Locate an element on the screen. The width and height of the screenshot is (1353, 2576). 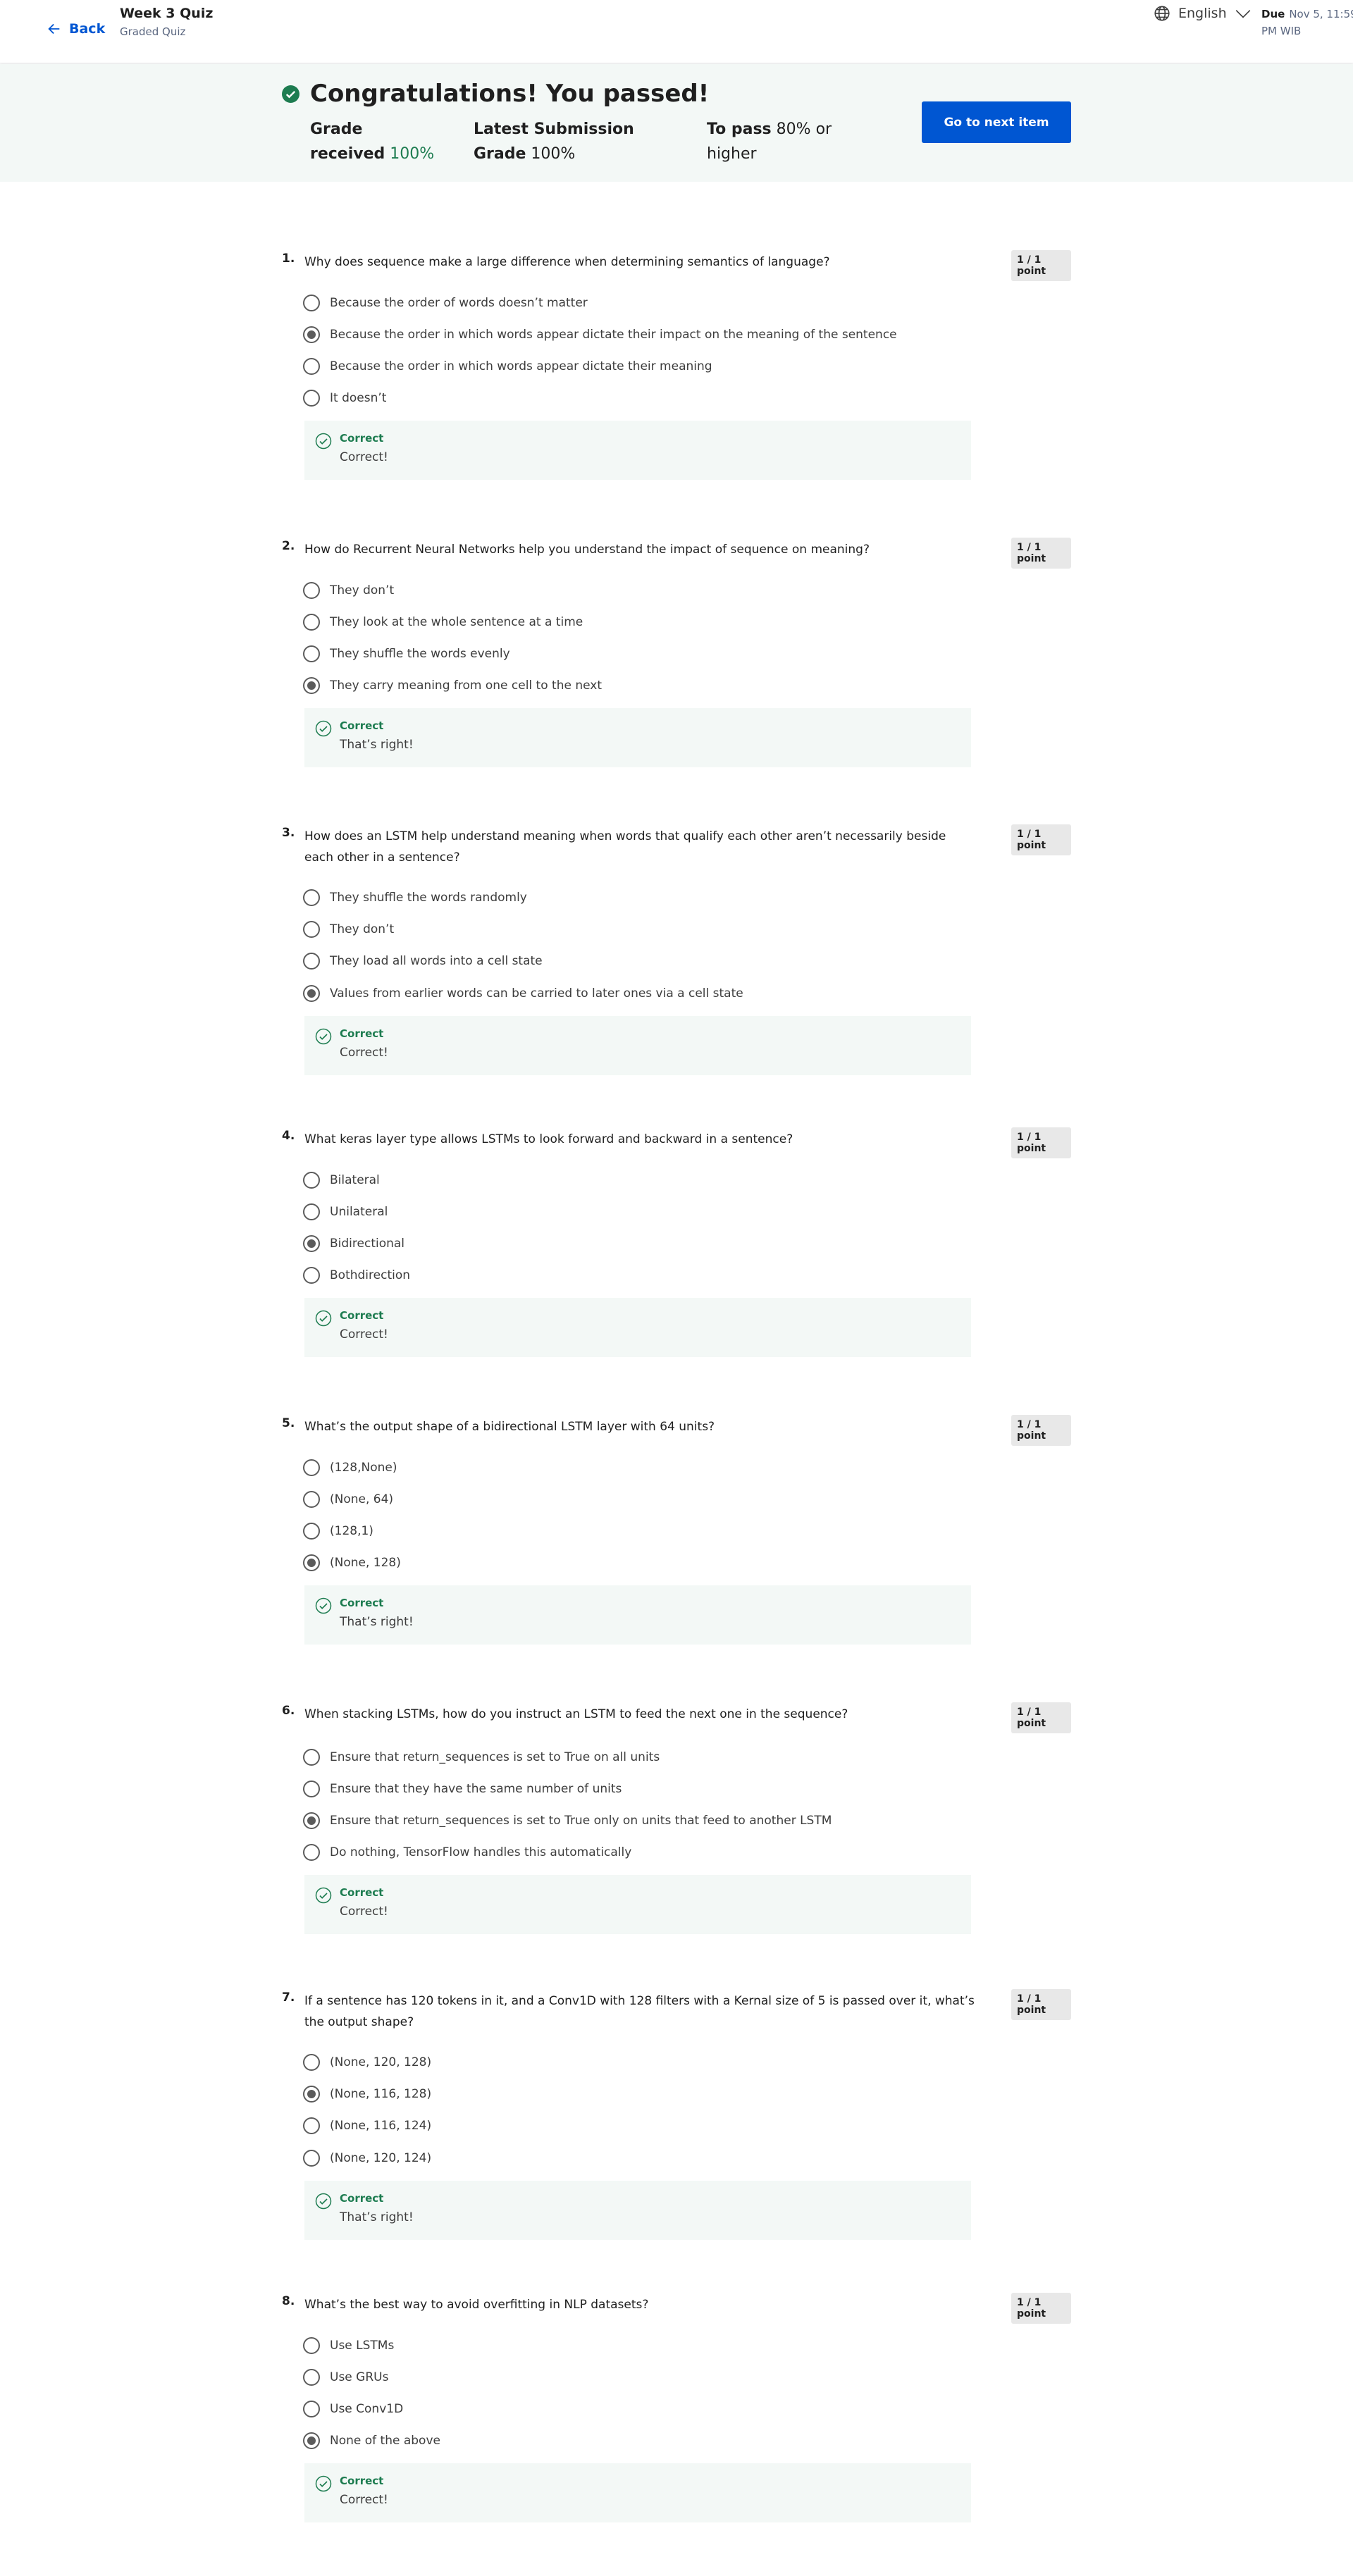
answer-option: (None, 116, 124) is located at coordinates (367, 2125).